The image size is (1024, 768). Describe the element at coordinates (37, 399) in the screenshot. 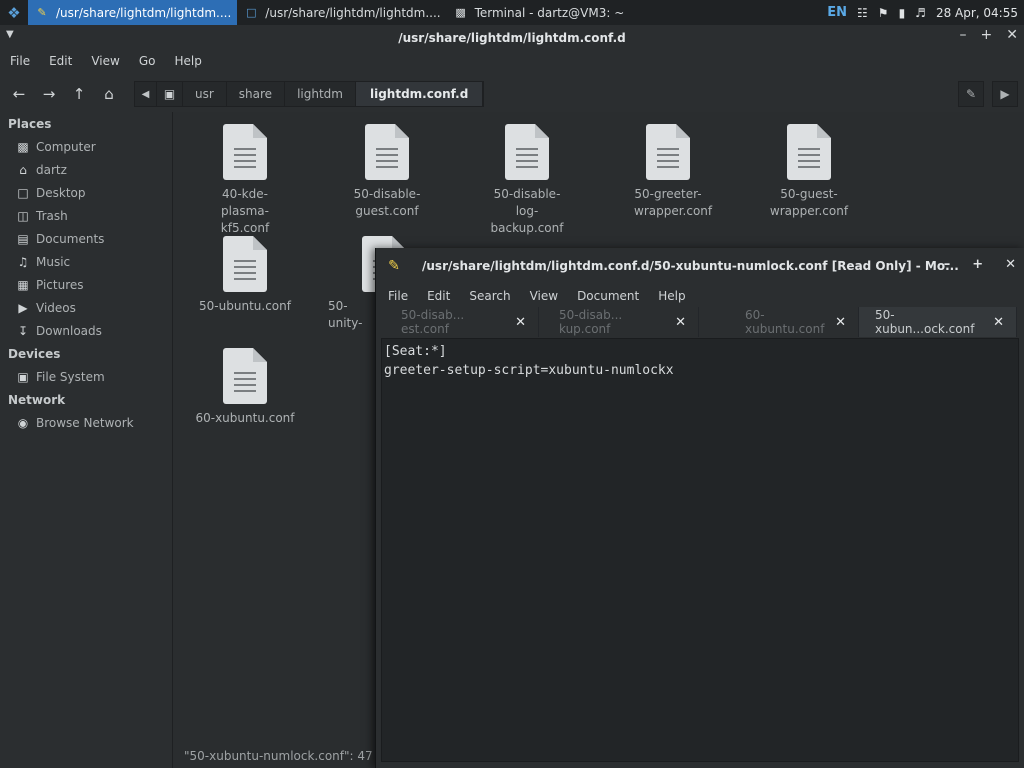

I see `sidebar-header-network: Network` at that location.